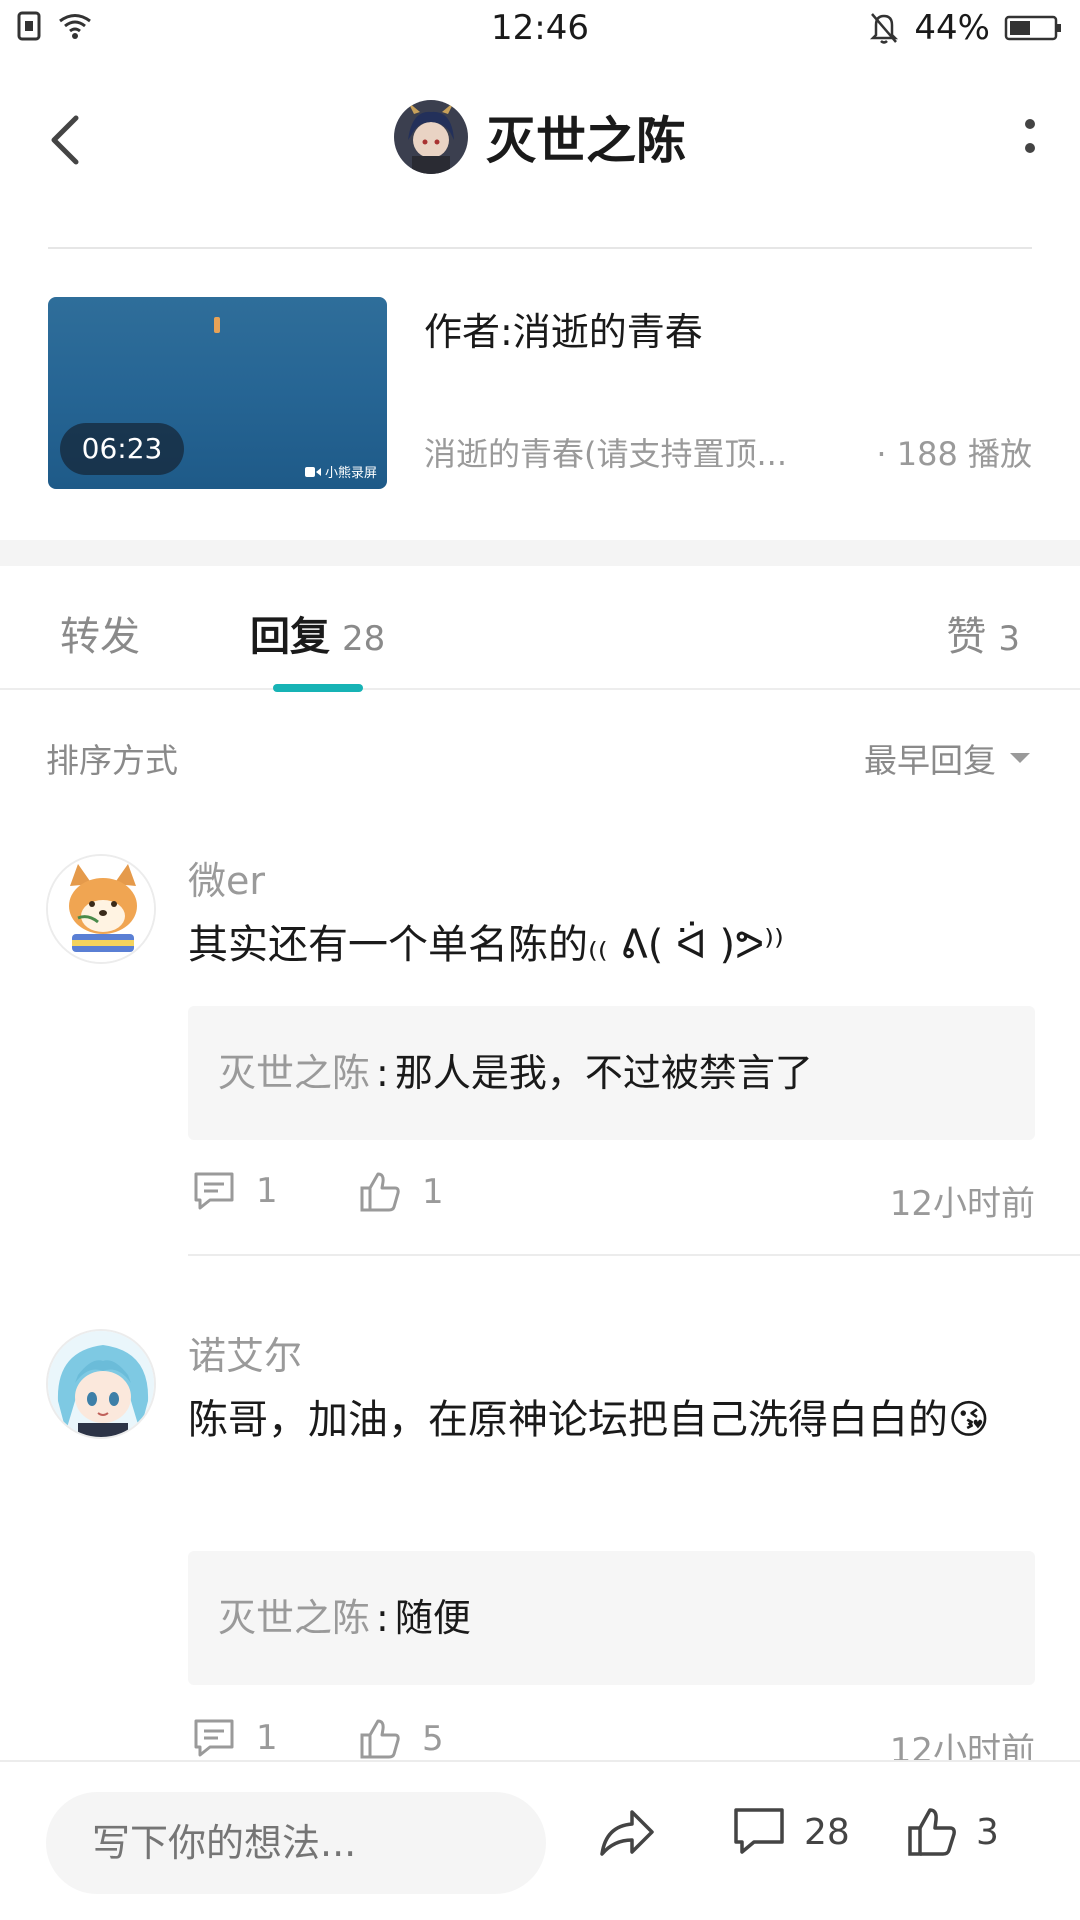 The width and height of the screenshot is (1080, 1920). I want to click on comment-username: 微er, so click(226, 877).